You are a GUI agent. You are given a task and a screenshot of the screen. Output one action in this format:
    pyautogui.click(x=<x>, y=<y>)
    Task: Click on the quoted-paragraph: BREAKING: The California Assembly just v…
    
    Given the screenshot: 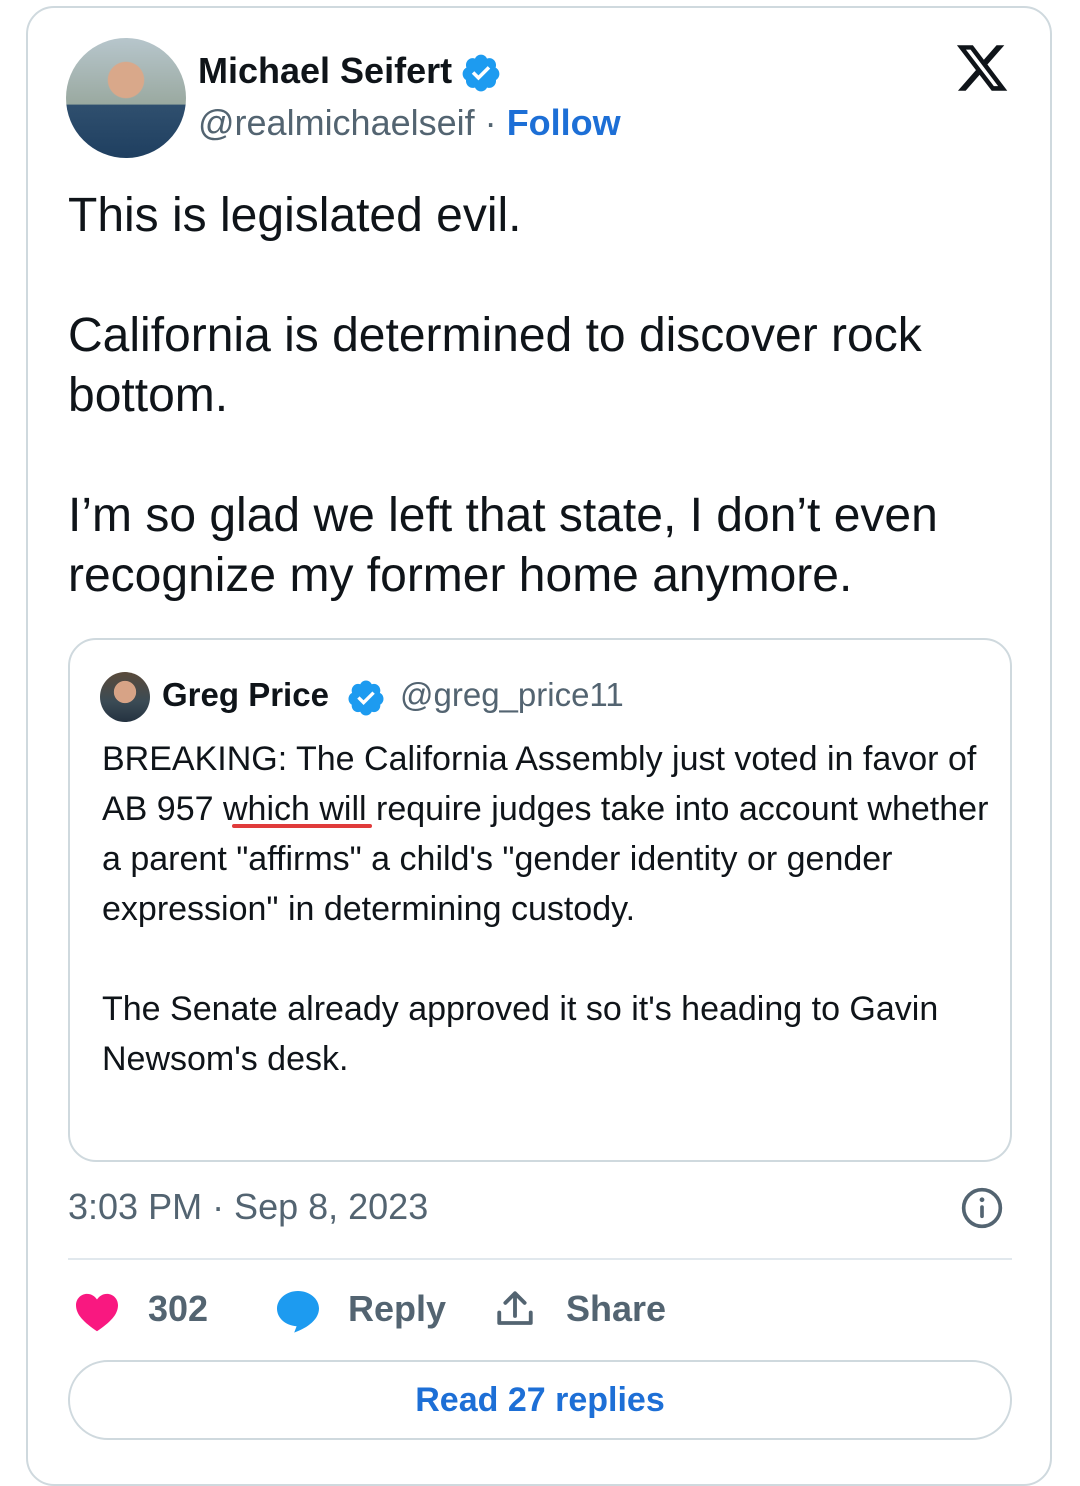 What is the action you would take?
    pyautogui.click(x=545, y=834)
    